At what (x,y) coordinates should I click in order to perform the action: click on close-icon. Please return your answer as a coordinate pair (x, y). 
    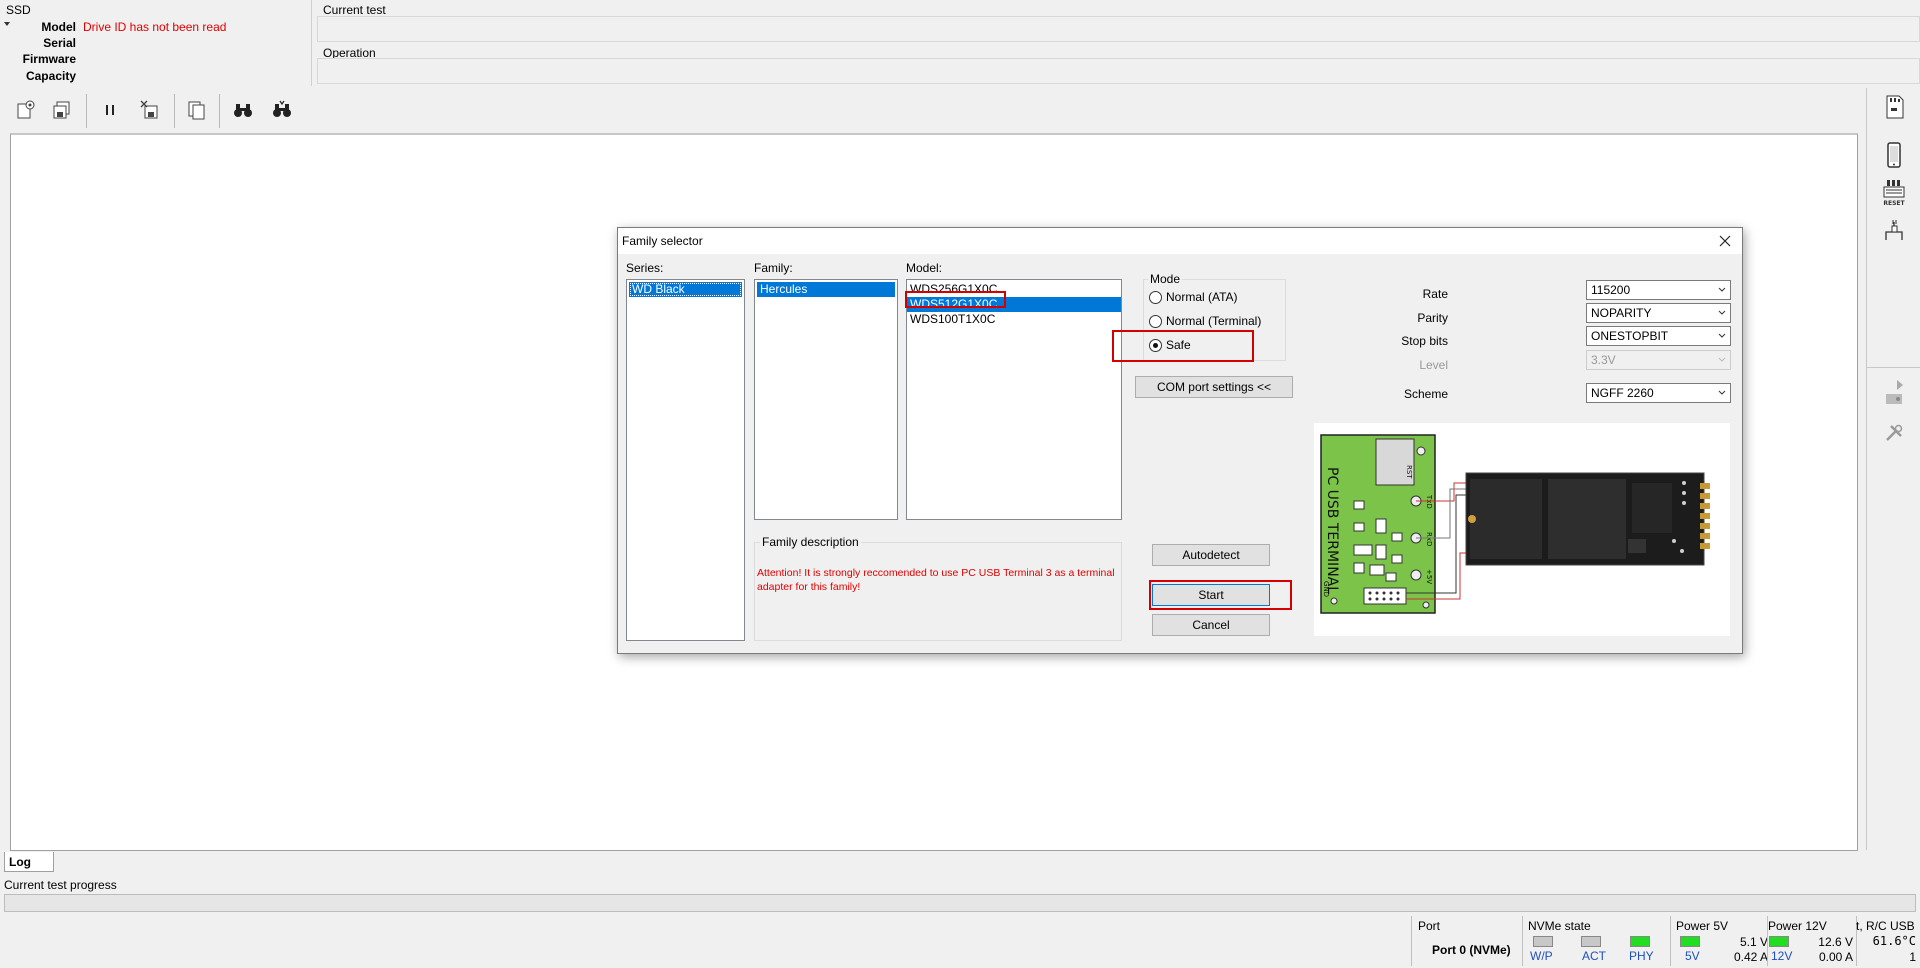
    Looking at the image, I should click on (1725, 241).